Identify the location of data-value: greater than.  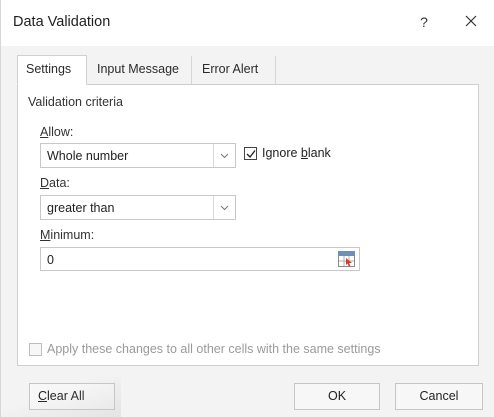
(81, 208).